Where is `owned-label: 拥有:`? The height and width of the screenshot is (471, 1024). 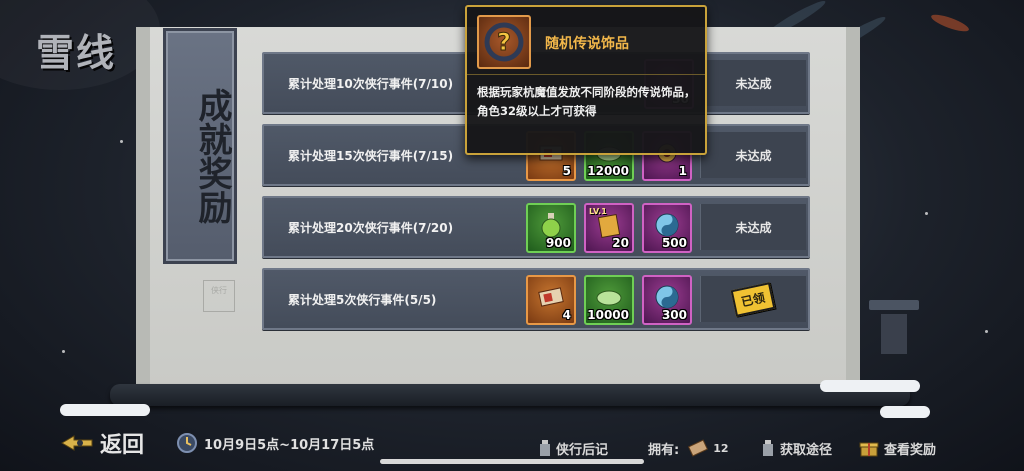 owned-label: 拥有: is located at coordinates (664, 450).